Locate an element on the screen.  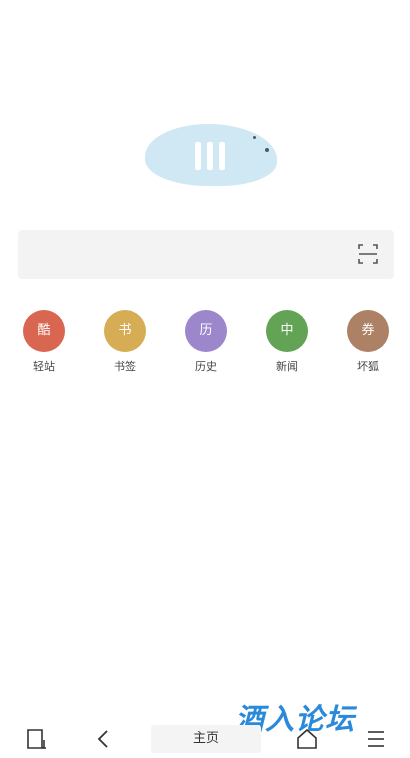
shortcut-label: 历史 is located at coordinates (206, 366).